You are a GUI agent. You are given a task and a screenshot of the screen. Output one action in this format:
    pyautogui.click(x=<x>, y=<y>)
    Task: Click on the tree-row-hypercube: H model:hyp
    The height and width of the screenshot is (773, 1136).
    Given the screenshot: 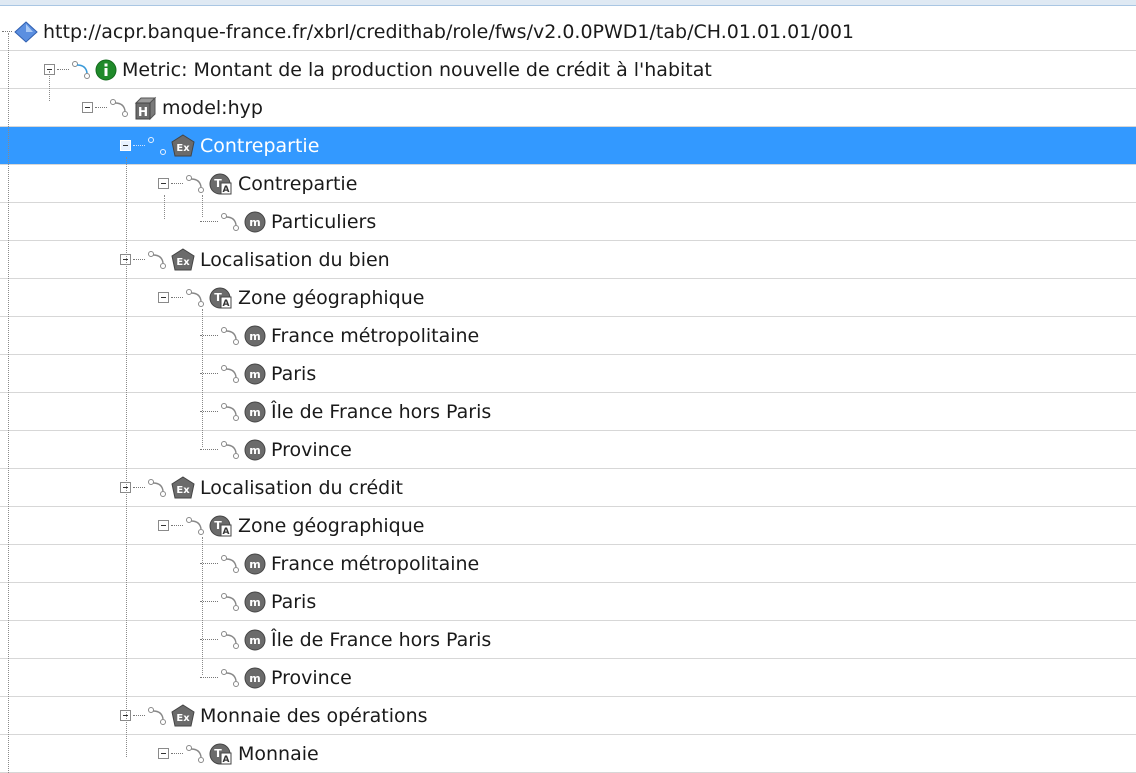 What is the action you would take?
    pyautogui.click(x=568, y=108)
    